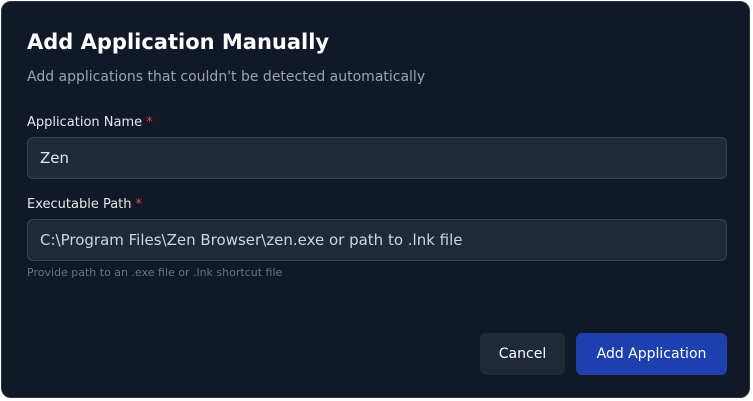 This screenshot has height=401, width=753. I want to click on add-application-button: Add Application, so click(651, 354).